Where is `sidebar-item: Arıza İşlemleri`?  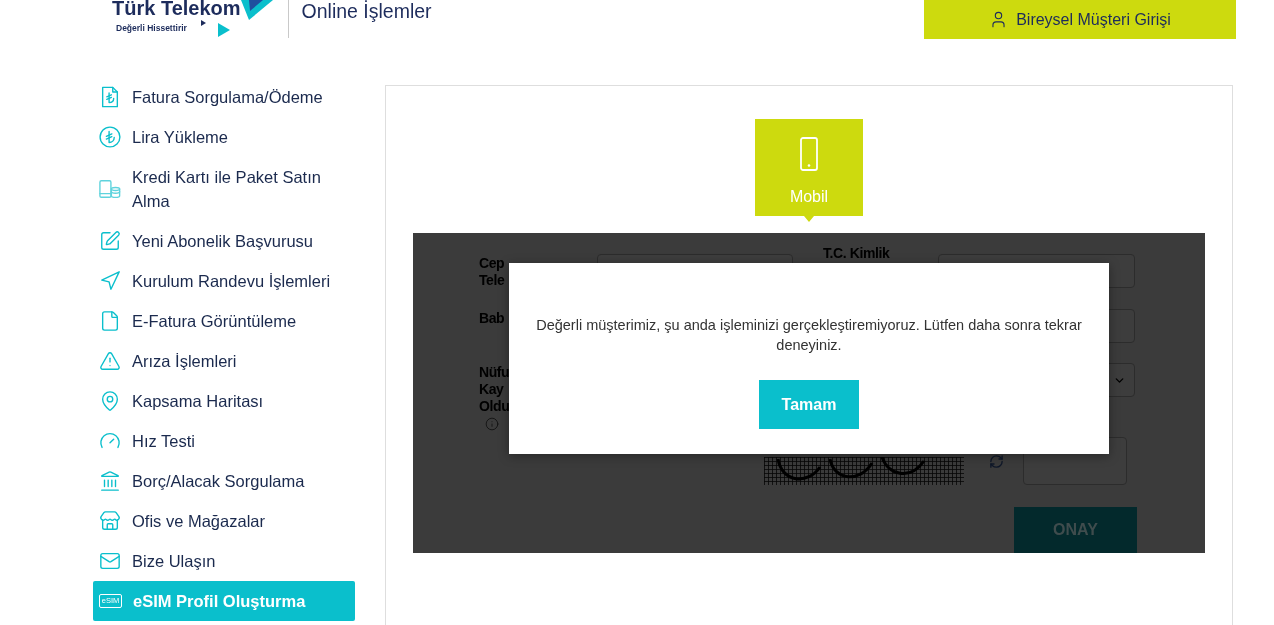
sidebar-item: Arıza İşlemleri is located at coordinates (224, 361).